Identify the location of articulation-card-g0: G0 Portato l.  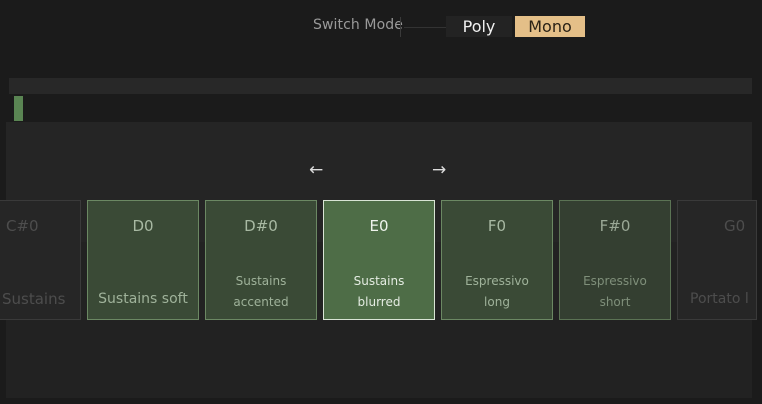
(717, 260).